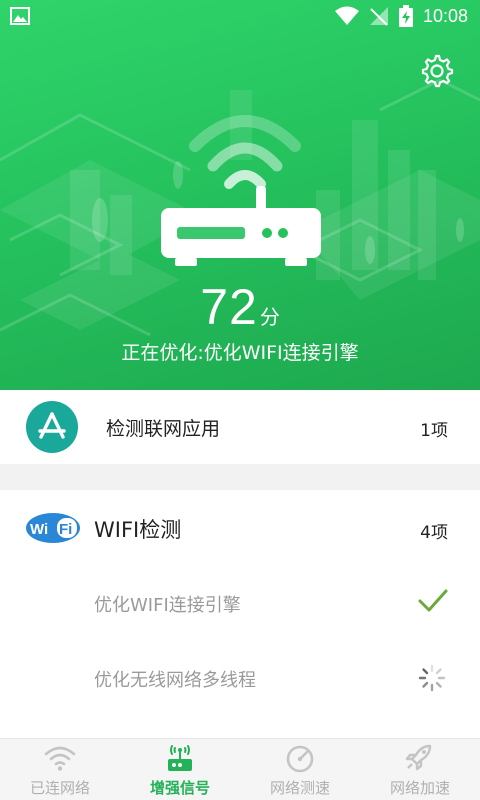 This screenshot has width=480, height=800. I want to click on tab-label: 增强信号, so click(179, 788).